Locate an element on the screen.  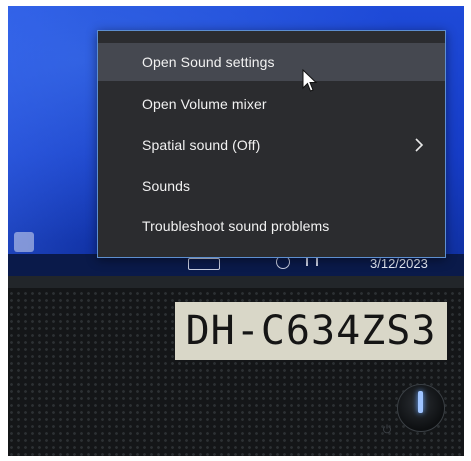
monitor-bezel-edge is located at coordinates (236, 282).